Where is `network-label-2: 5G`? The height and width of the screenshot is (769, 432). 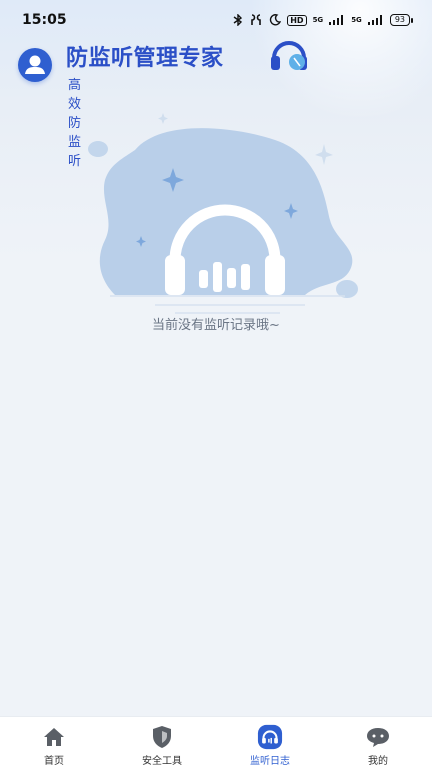 network-label-2: 5G is located at coordinates (356, 20).